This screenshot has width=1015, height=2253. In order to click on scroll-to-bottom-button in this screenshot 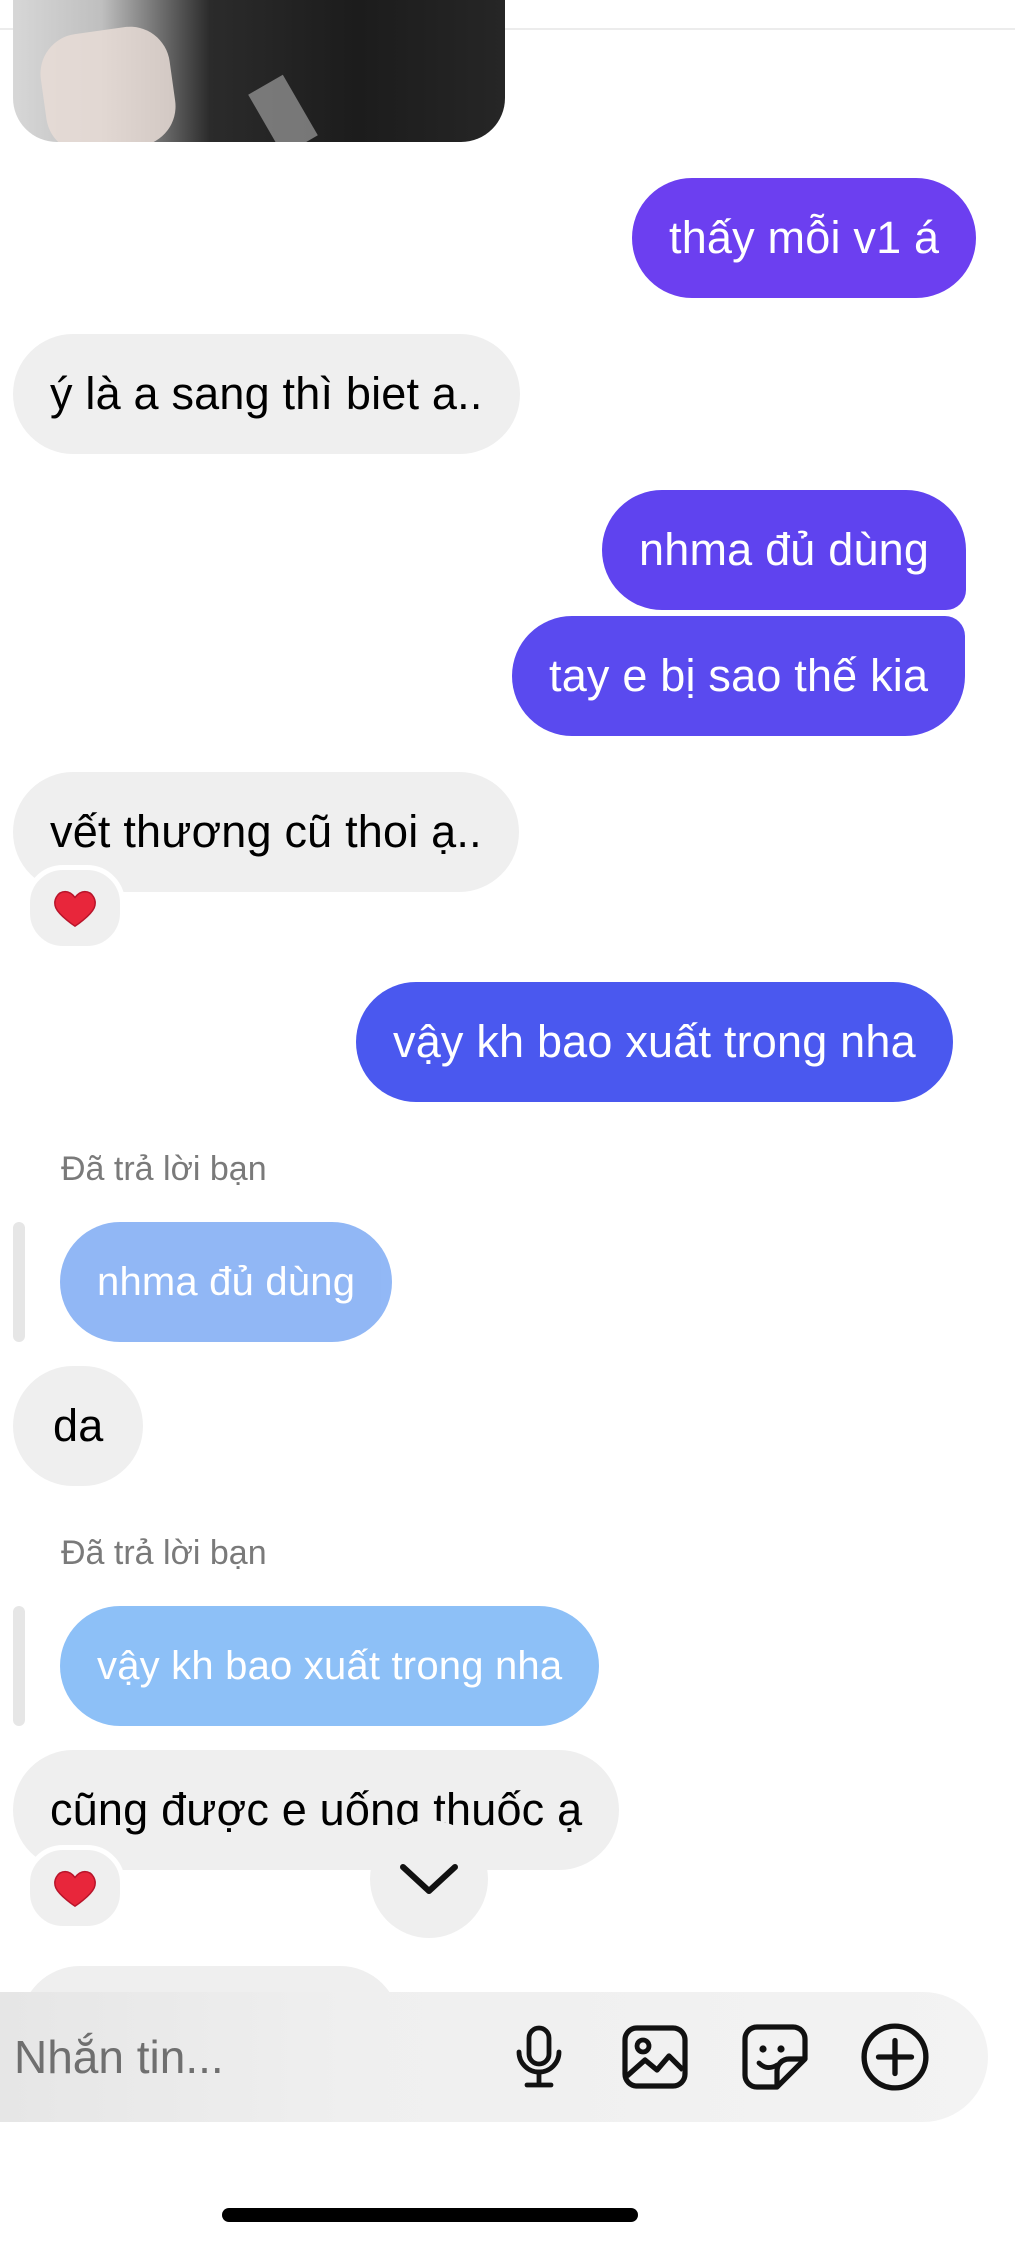, I will do `click(429, 1879)`.